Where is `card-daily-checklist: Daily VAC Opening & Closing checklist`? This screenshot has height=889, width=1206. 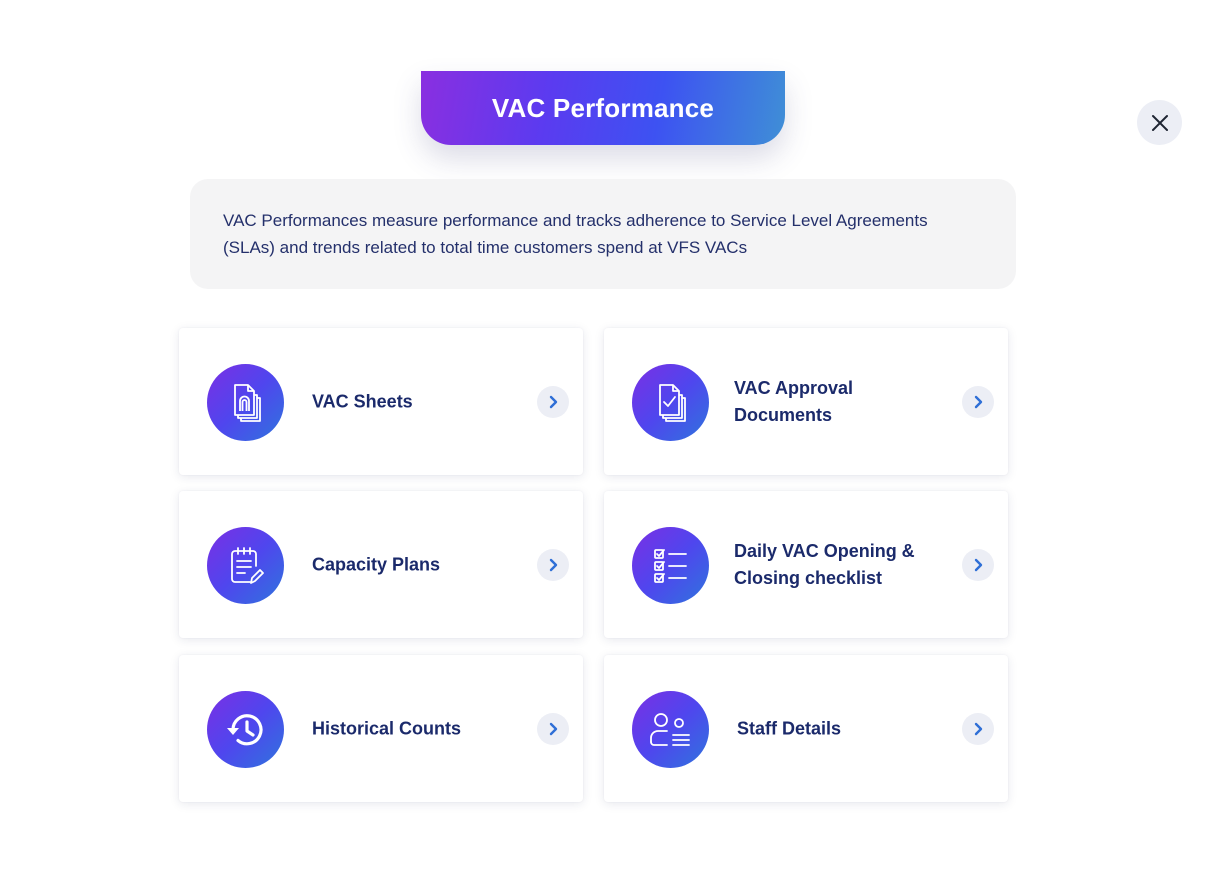 card-daily-checklist: Daily VAC Opening & Closing checklist is located at coordinates (806, 564).